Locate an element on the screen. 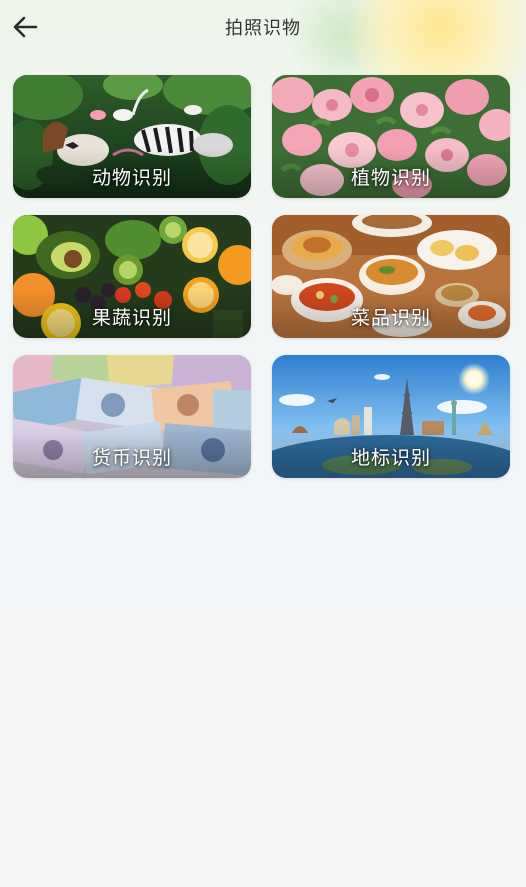 This screenshot has width=526, height=887. card-currency-recognition: 货币识别 is located at coordinates (132, 416).